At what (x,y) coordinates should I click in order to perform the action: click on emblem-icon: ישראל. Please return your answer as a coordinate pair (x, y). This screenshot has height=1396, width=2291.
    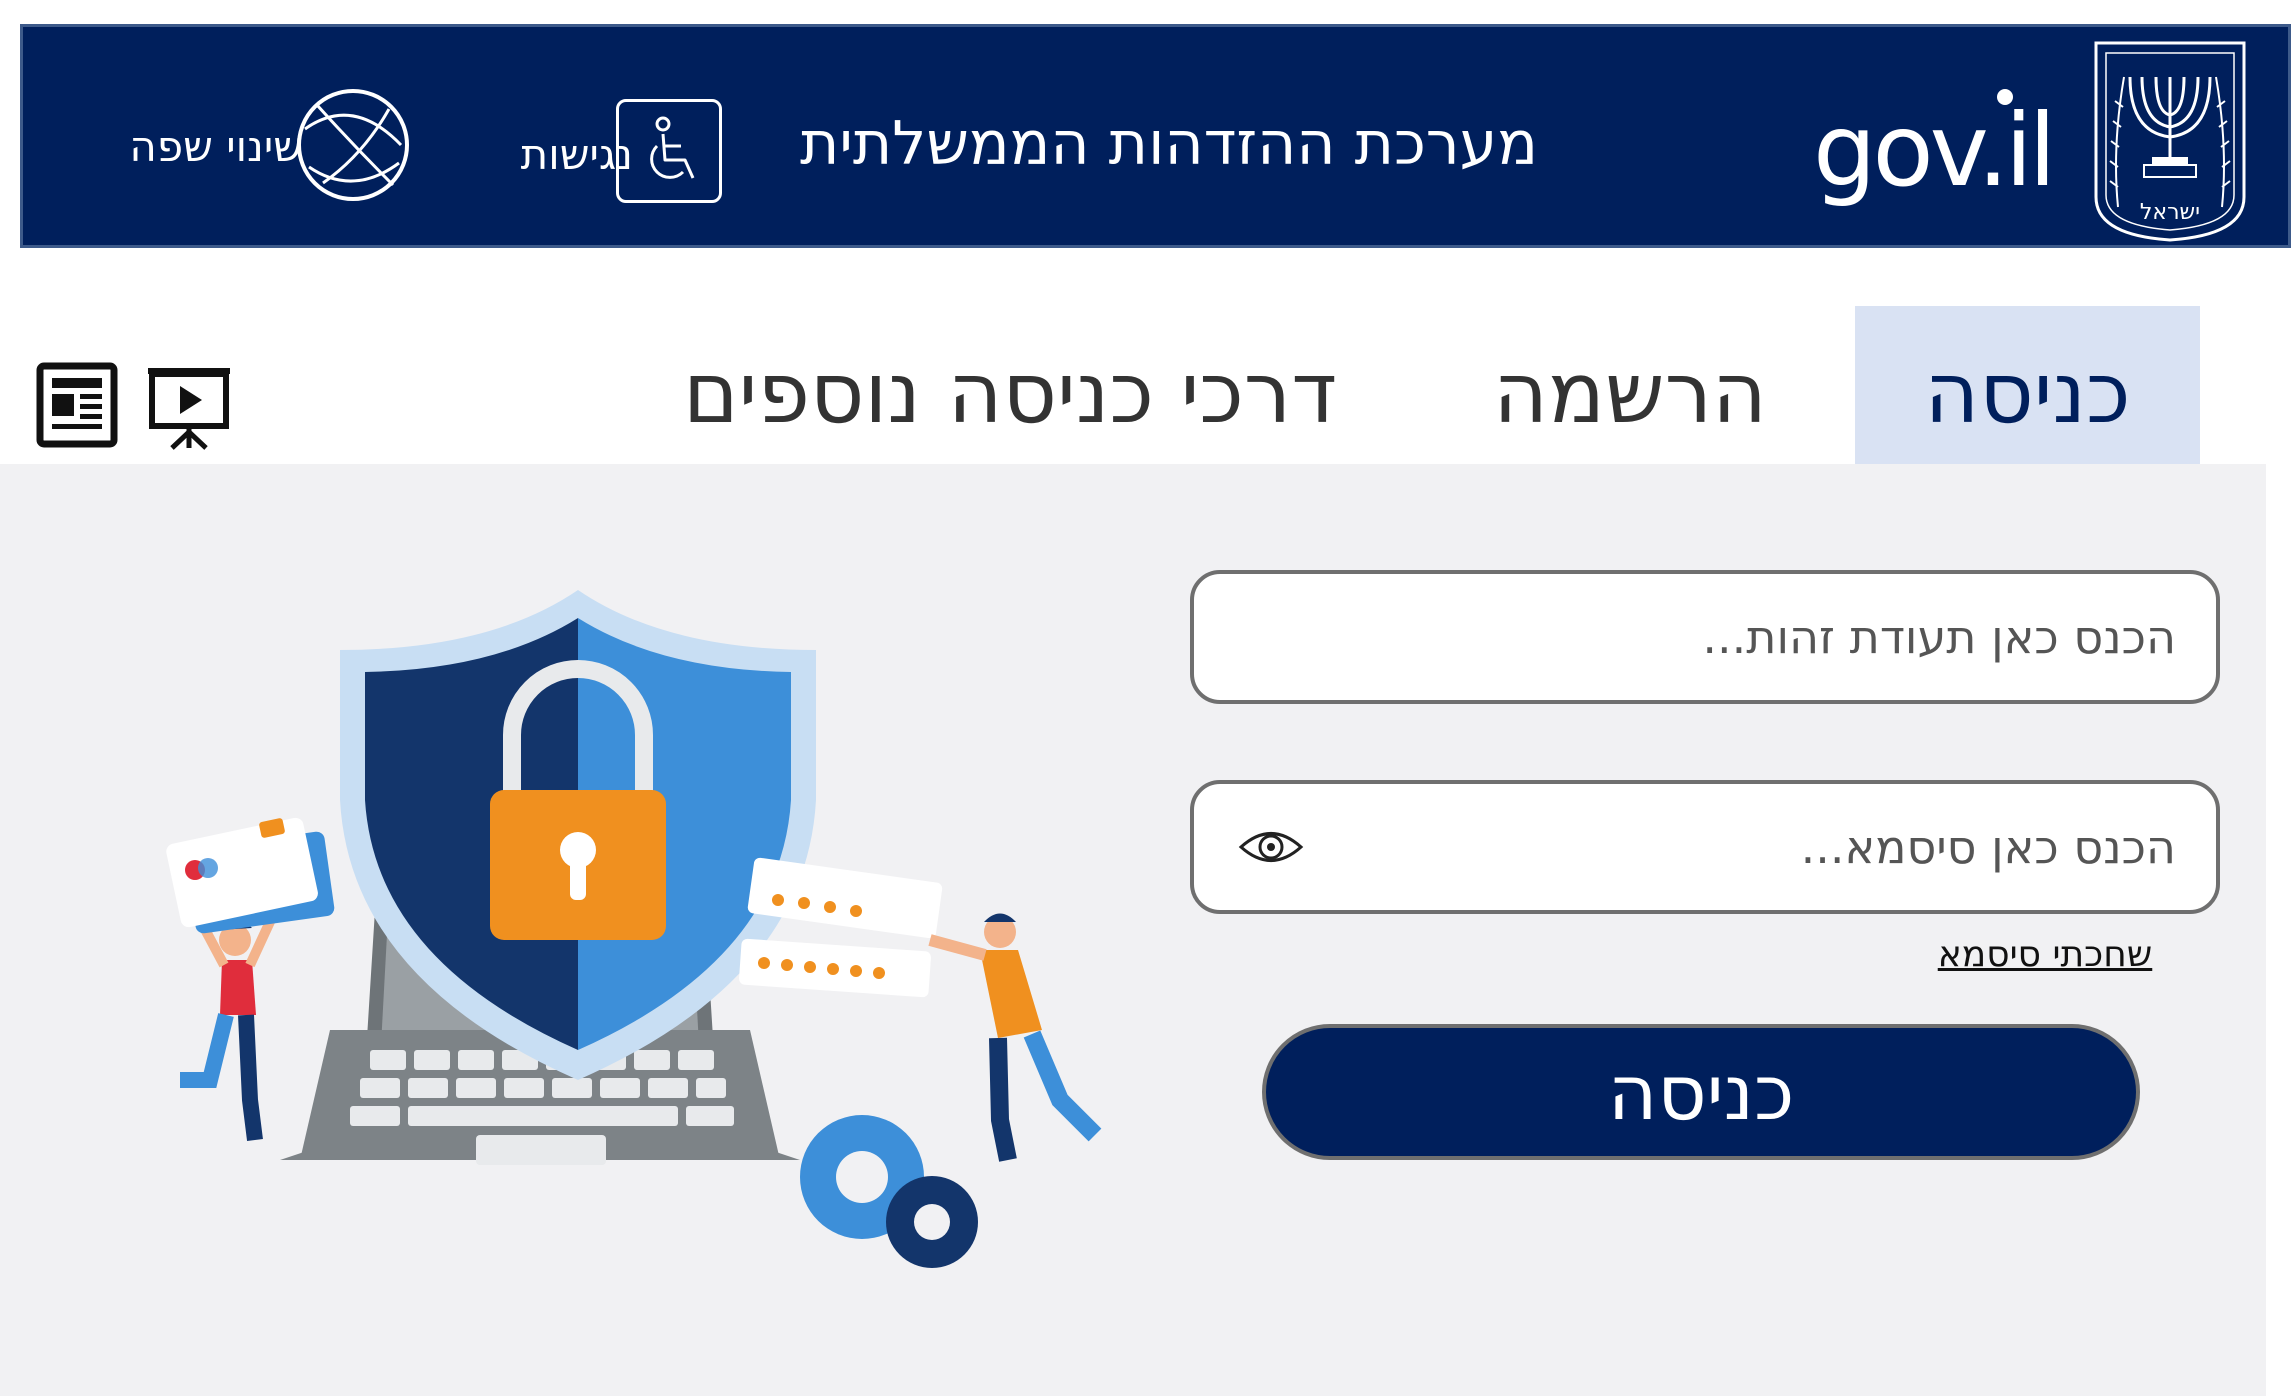
    Looking at the image, I should click on (2170, 141).